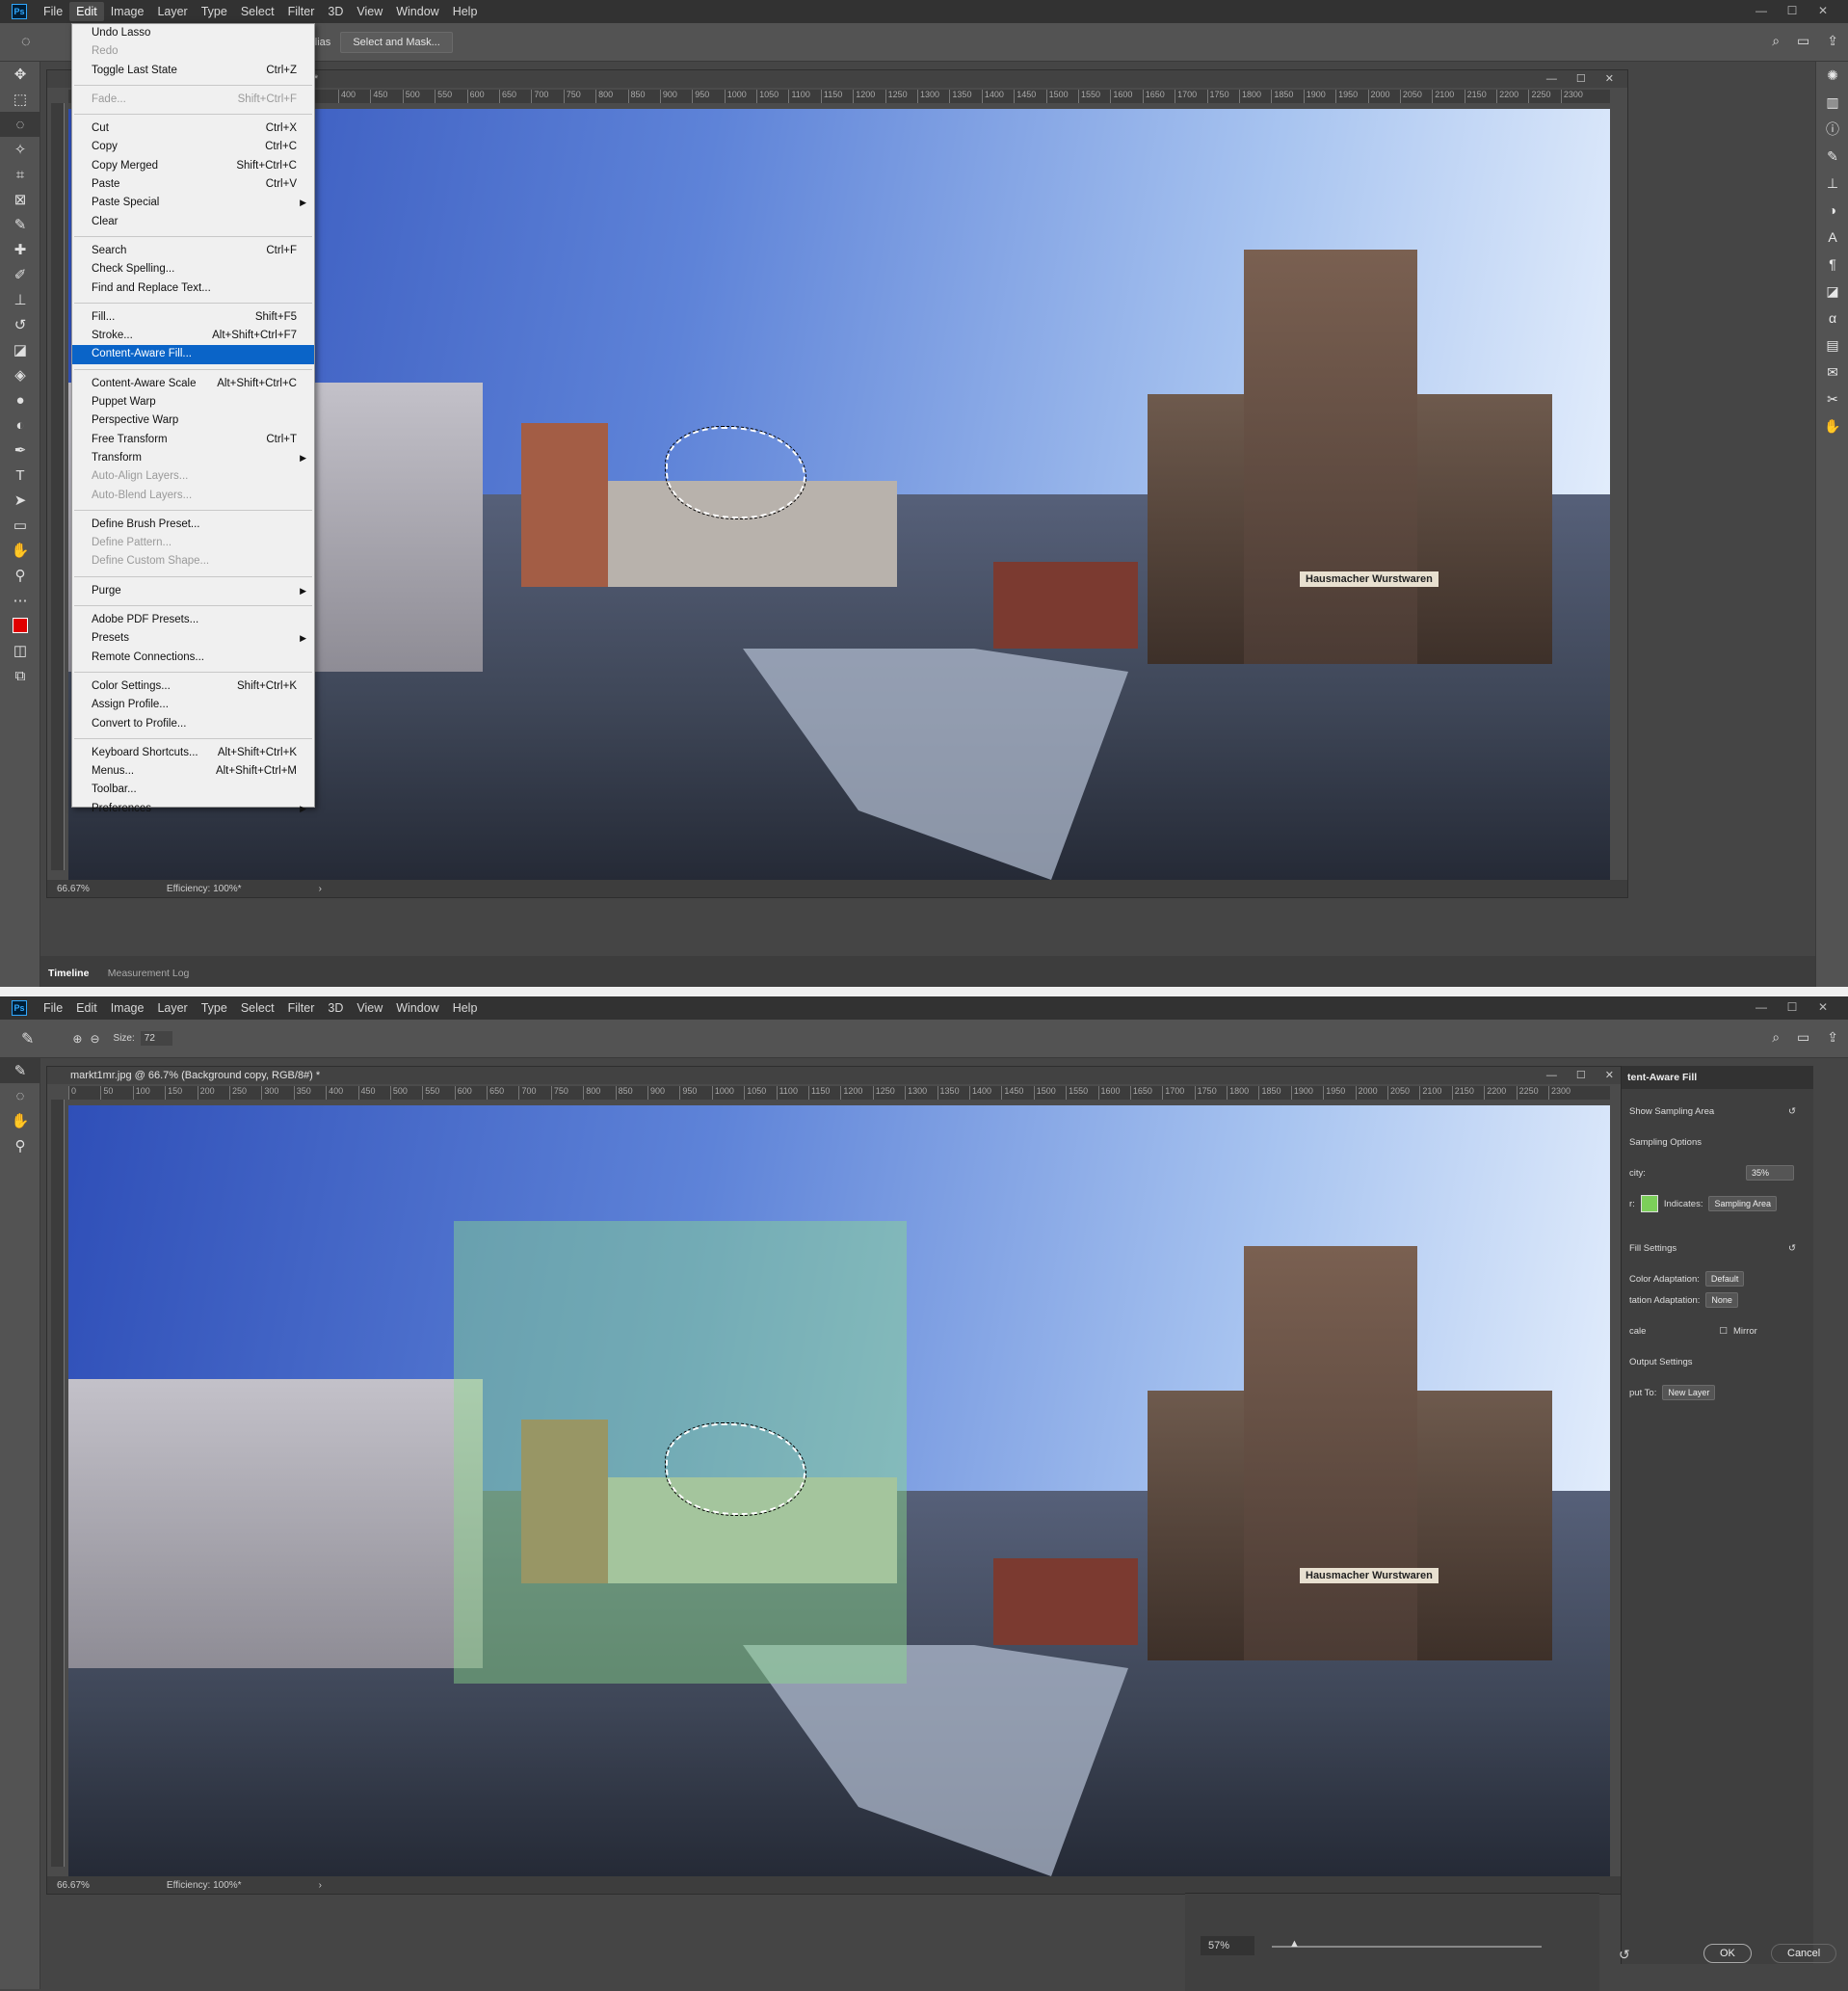 This screenshot has height=1991, width=1848. I want to click on navigator-icon: ✺, so click(1832, 75).